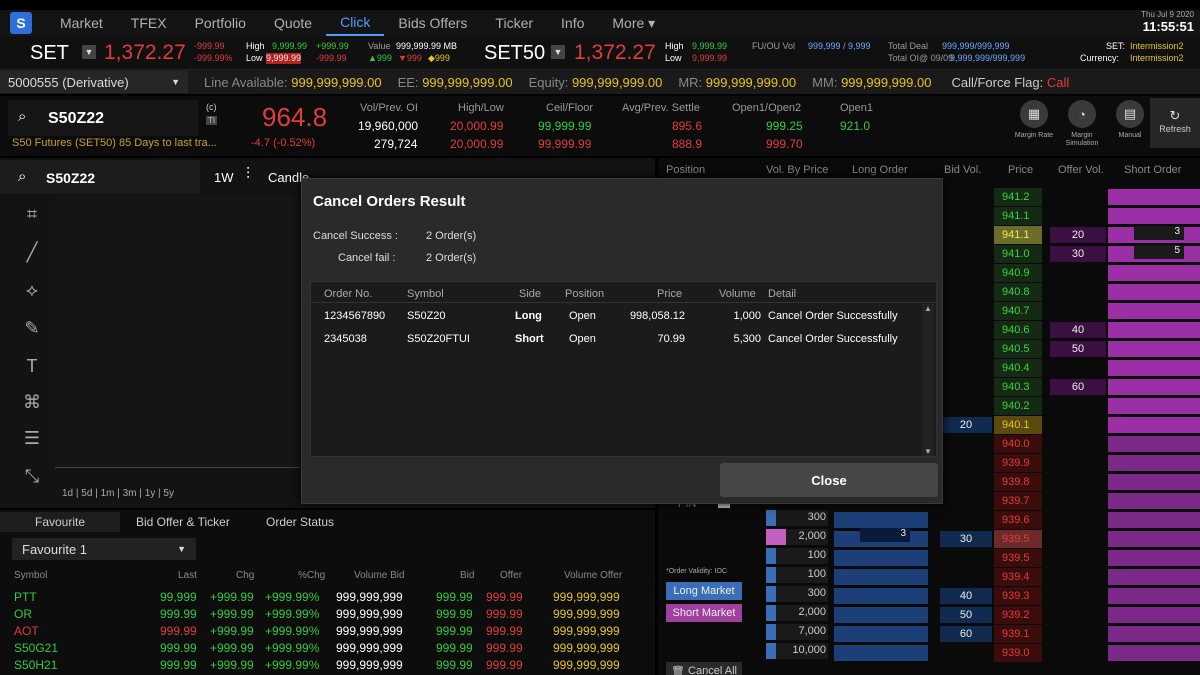 The width and height of the screenshot is (1200, 675). I want to click on nav-ticker: Ticker, so click(514, 23).